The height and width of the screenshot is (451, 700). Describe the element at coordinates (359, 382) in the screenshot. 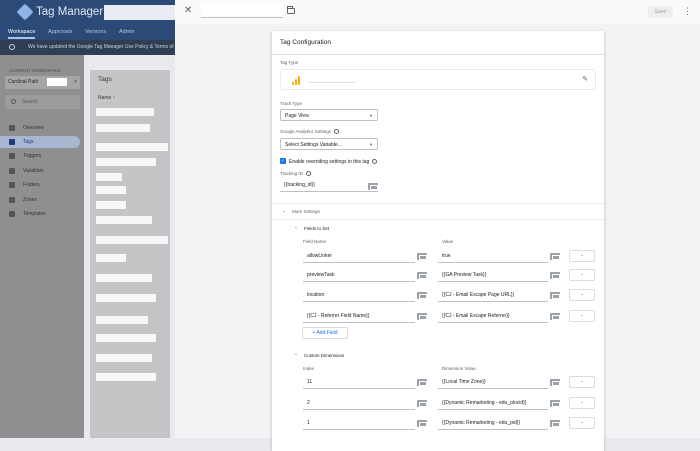

I see `dimension-index-input: 11` at that location.